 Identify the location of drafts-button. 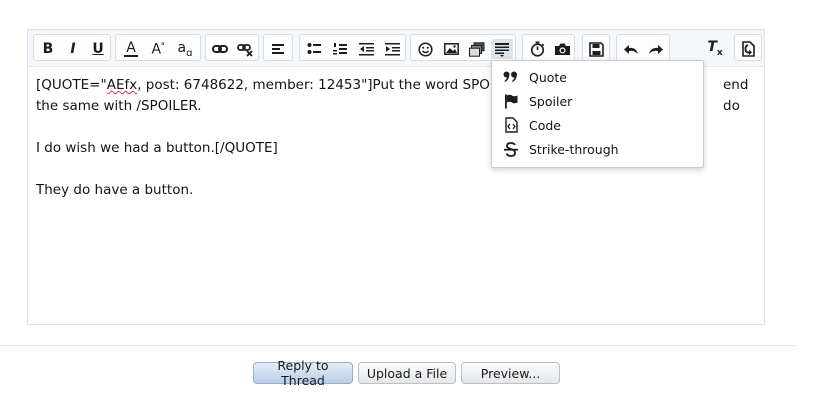
(537, 49).